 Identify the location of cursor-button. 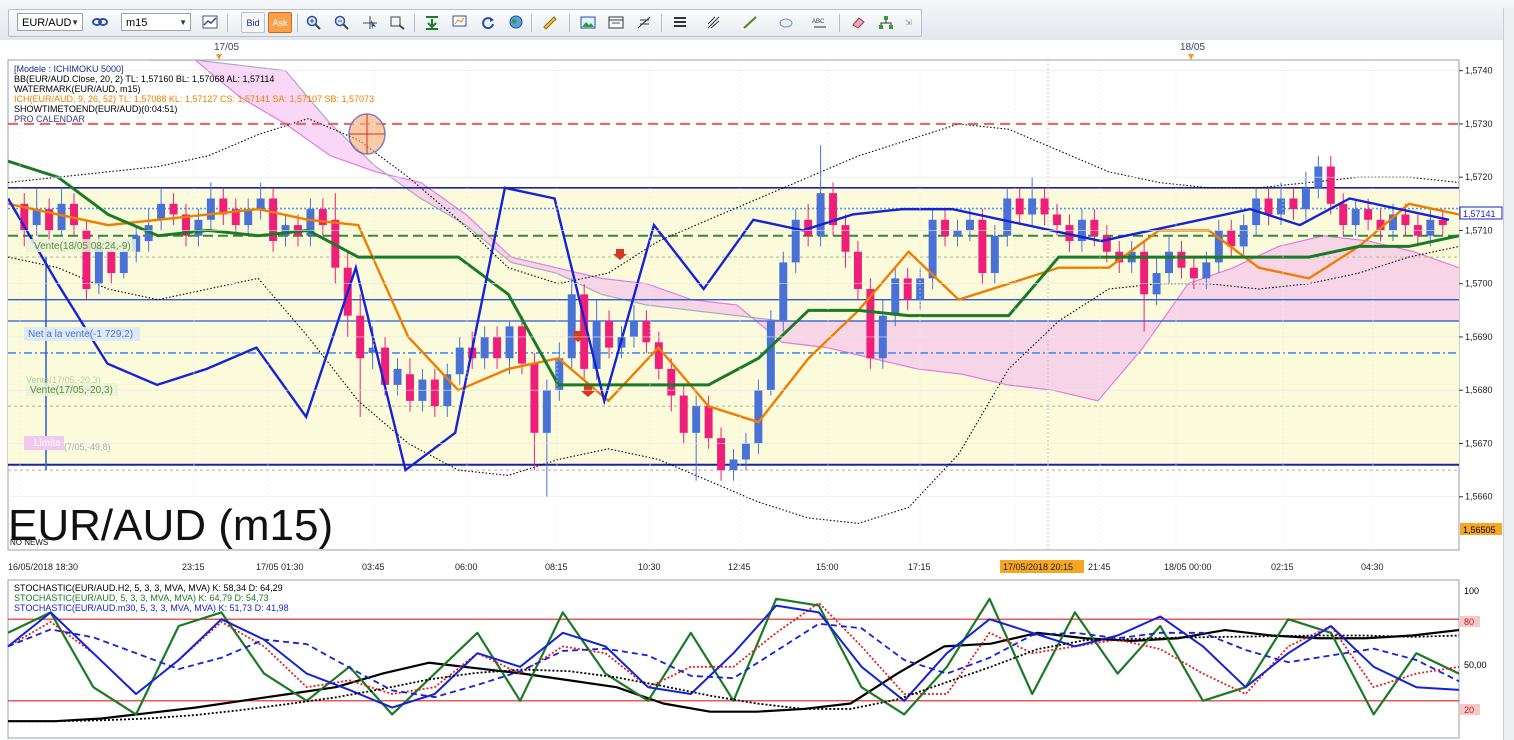
(370, 22).